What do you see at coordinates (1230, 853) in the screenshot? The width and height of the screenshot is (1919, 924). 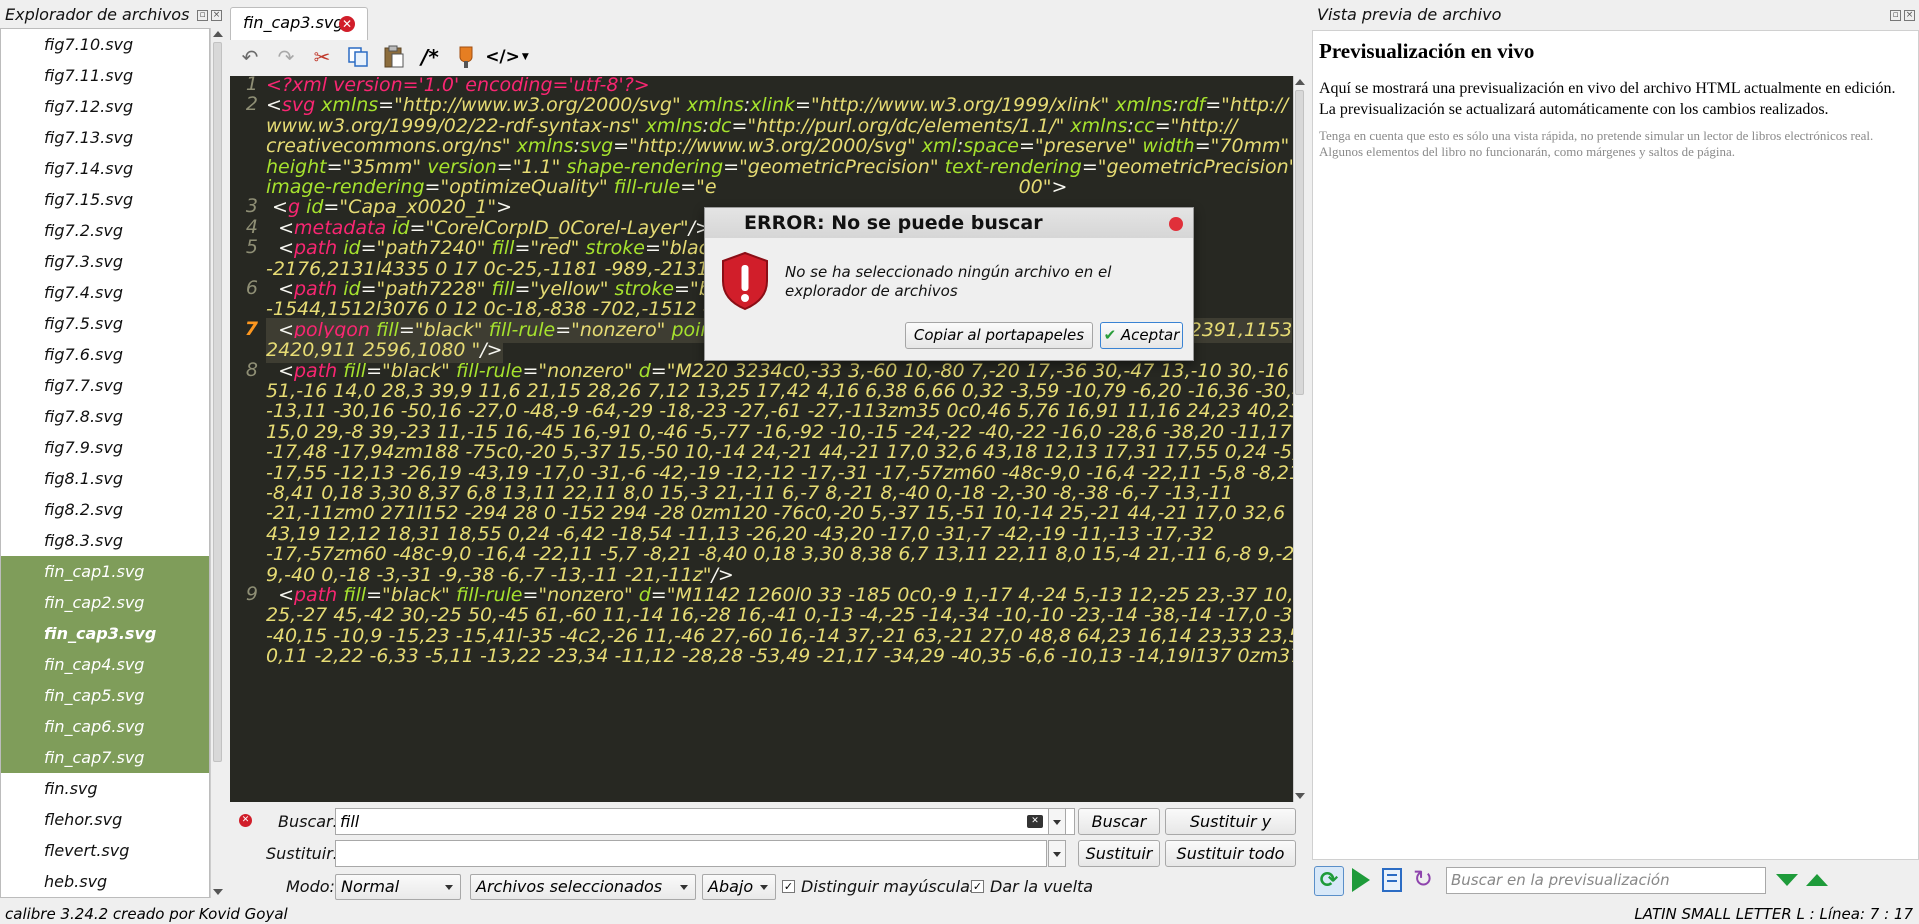 I see `replace-all-button: Sustituir todo` at bounding box center [1230, 853].